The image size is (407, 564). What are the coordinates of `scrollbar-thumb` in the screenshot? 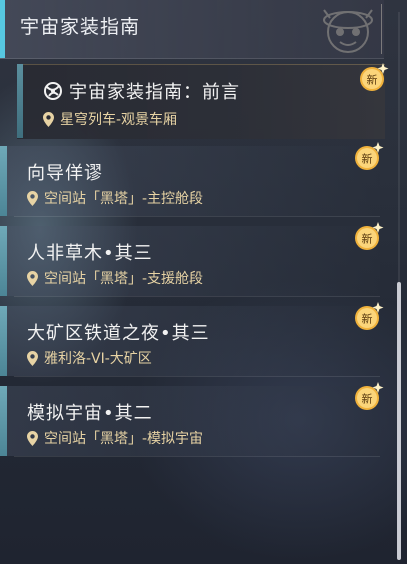 It's located at (399, 421).